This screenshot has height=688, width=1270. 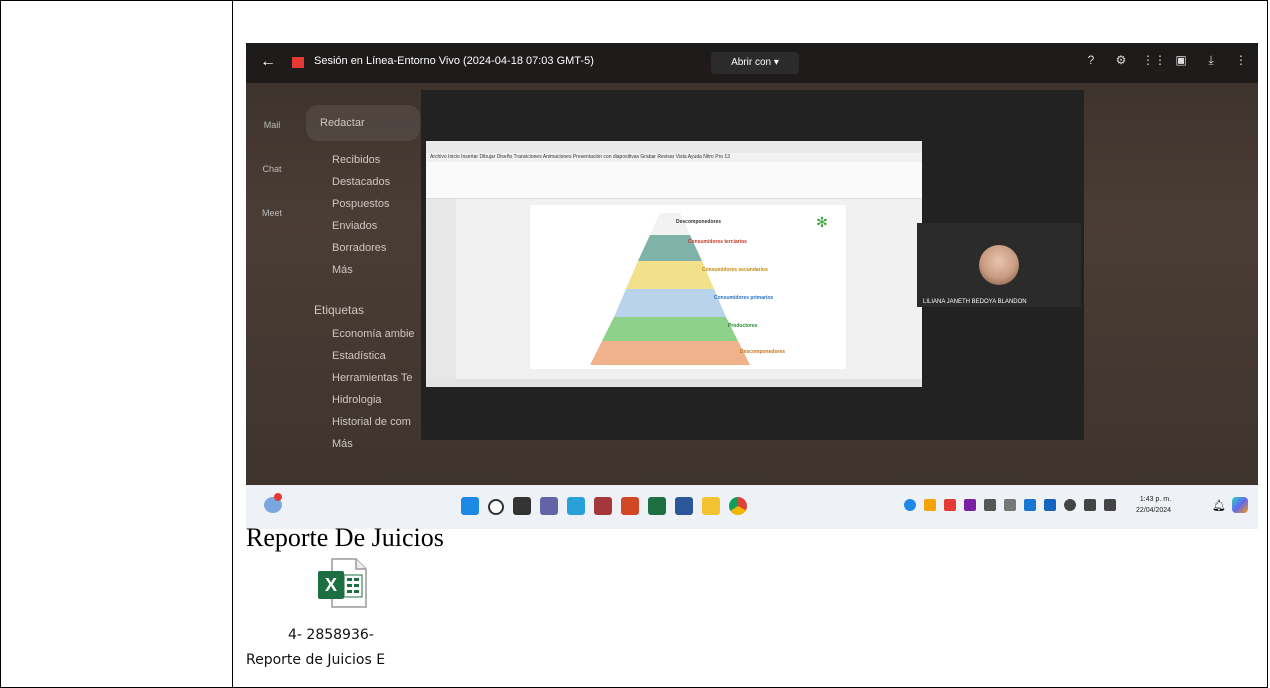 I want to click on label-item: Hidrologia, so click(x=363, y=400).